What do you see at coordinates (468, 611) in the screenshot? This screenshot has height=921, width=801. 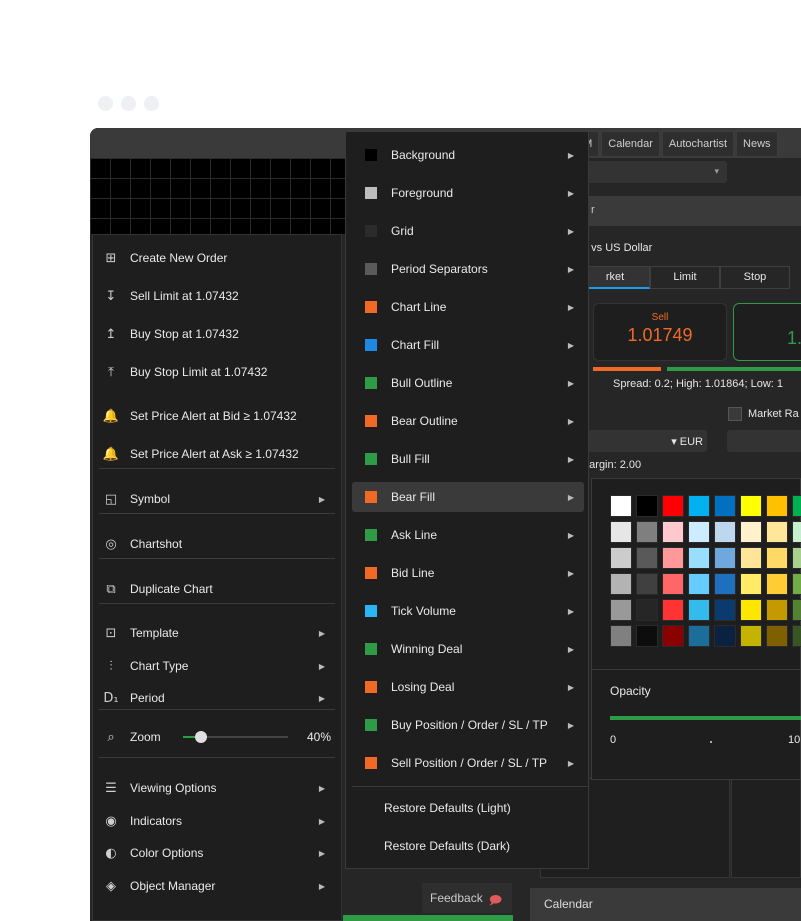 I see `color-item-tick-volume: Tick Volume ▶` at bounding box center [468, 611].